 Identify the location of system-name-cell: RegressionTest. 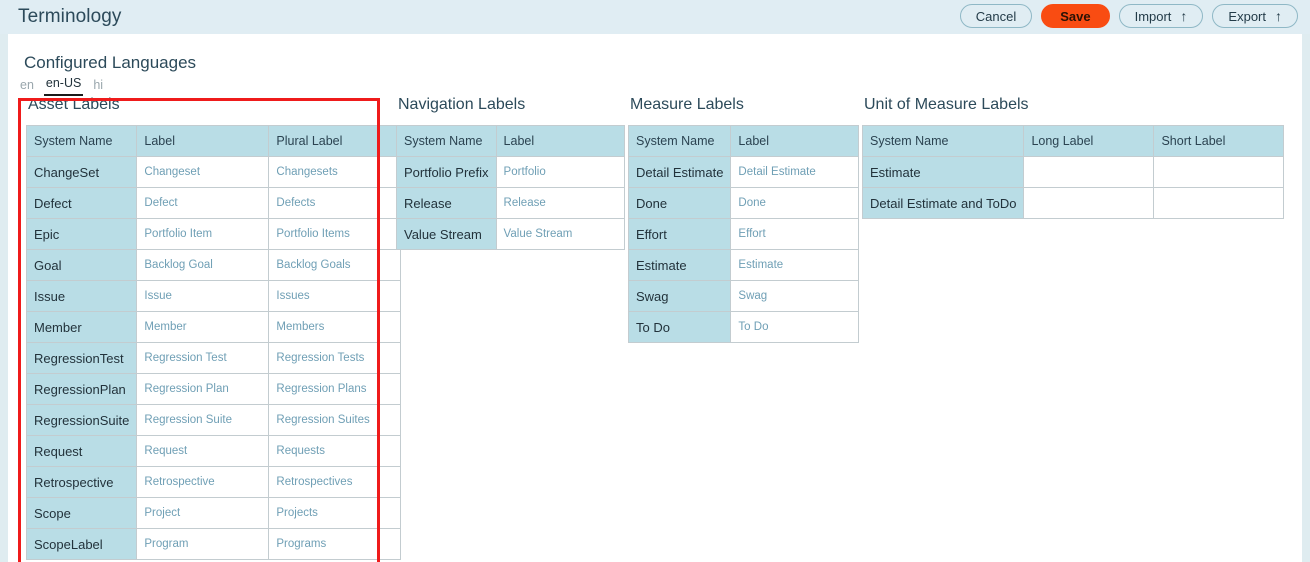
(81, 358).